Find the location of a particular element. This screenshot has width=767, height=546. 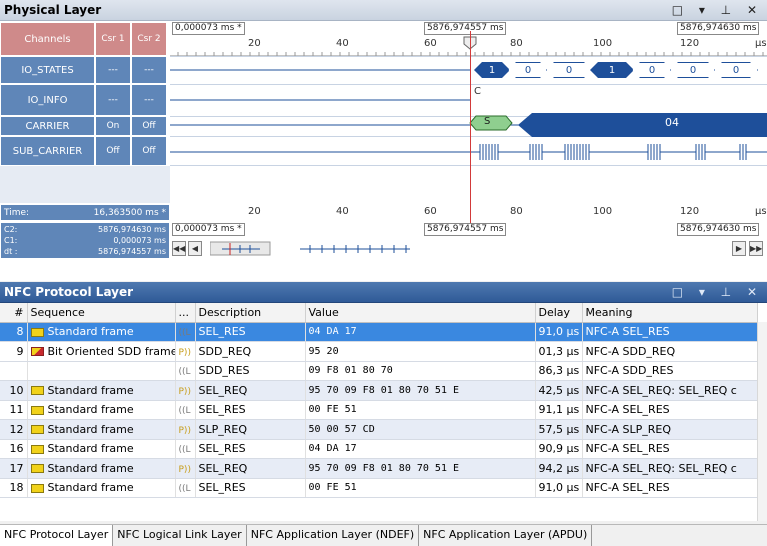

row-description: SLP_REQ is located at coordinates (250, 429).